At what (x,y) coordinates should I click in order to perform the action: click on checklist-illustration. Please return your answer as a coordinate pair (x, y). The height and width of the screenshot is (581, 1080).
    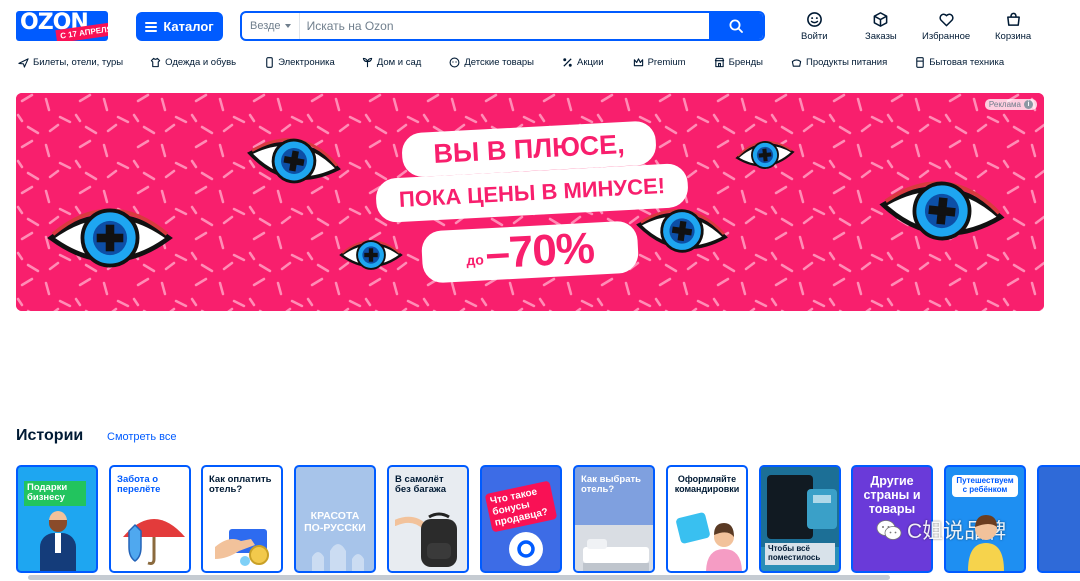
    Looking at the image, I should click on (709, 539).